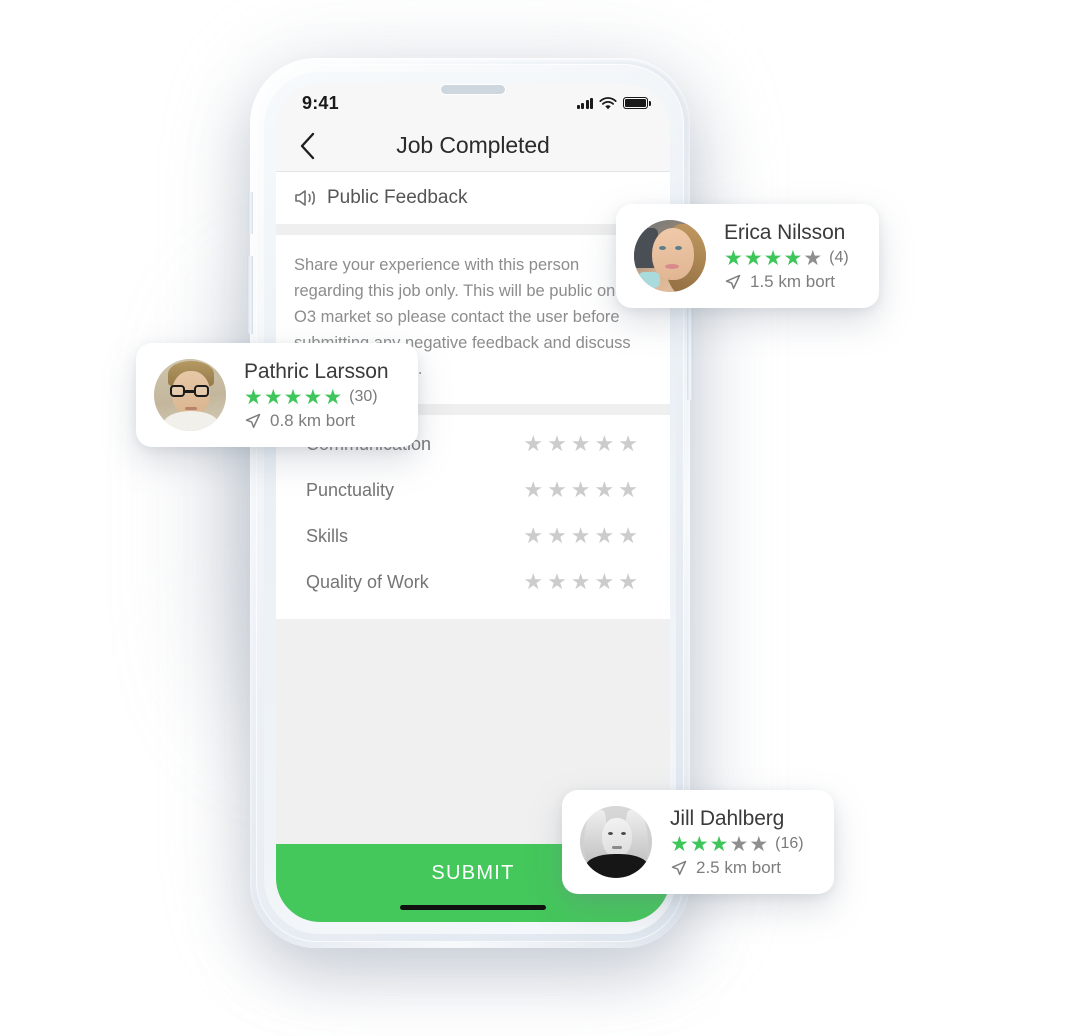 Image resolution: width=1066 pixels, height=1036 pixels. What do you see at coordinates (584, 103) in the screenshot?
I see `cellular-signal-icon` at bounding box center [584, 103].